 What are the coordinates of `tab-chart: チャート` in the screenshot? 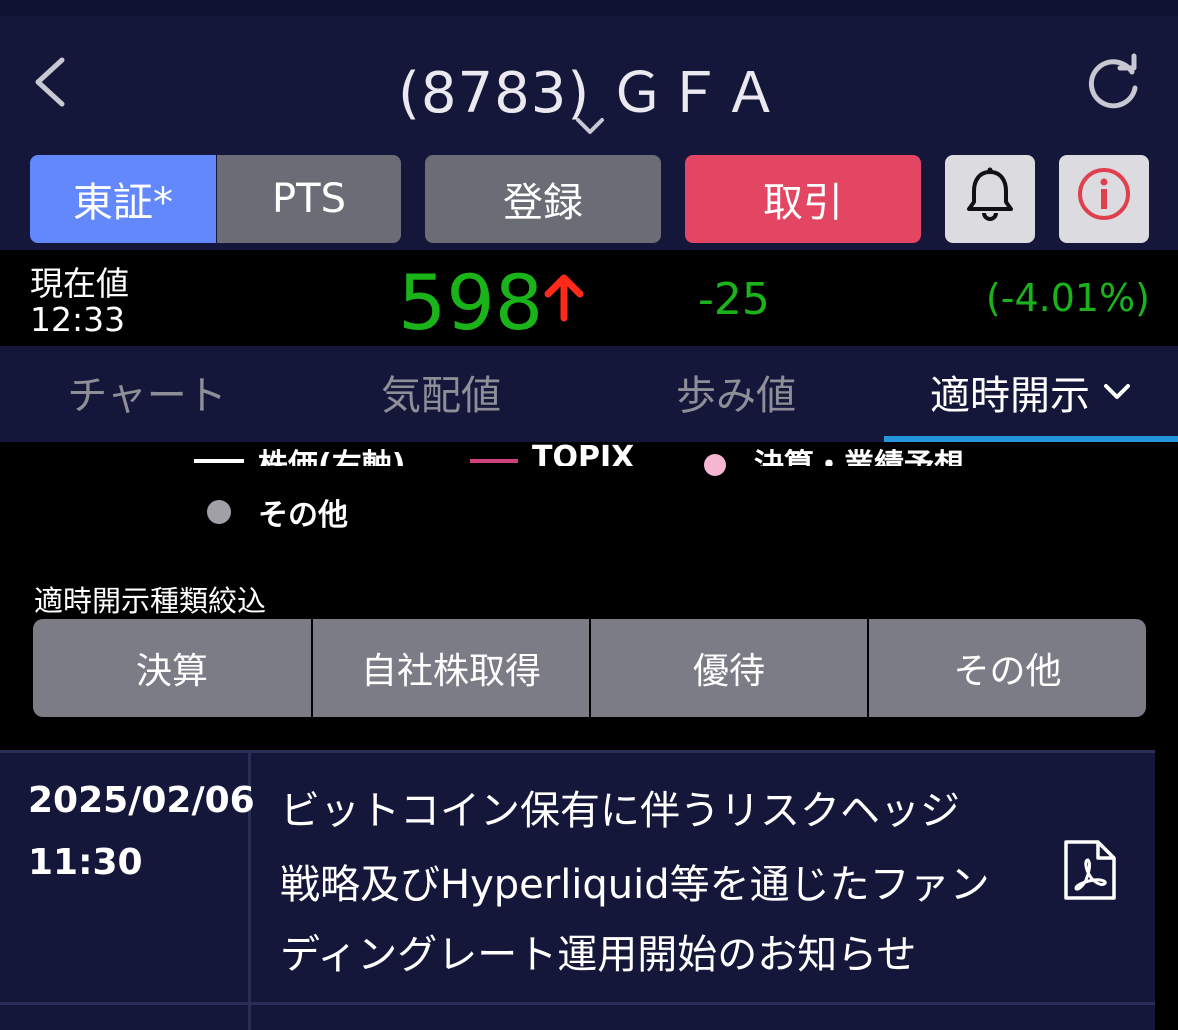 It's located at (147, 392).